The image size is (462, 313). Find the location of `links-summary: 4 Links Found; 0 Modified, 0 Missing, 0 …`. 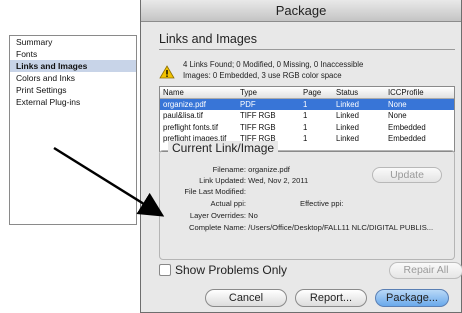

links-summary: 4 Links Found; 0 Modified, 0 Missing, 0 … is located at coordinates (307, 70).